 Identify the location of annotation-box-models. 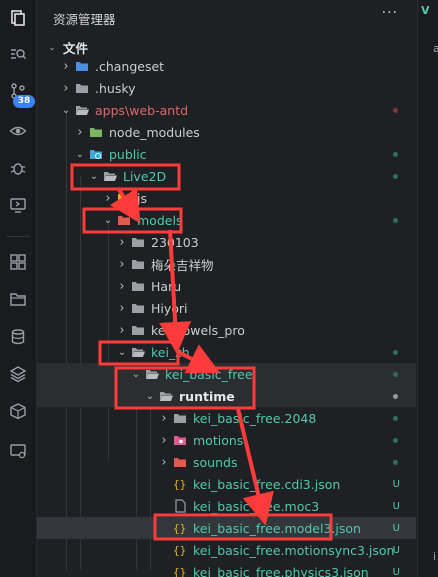
(132, 220).